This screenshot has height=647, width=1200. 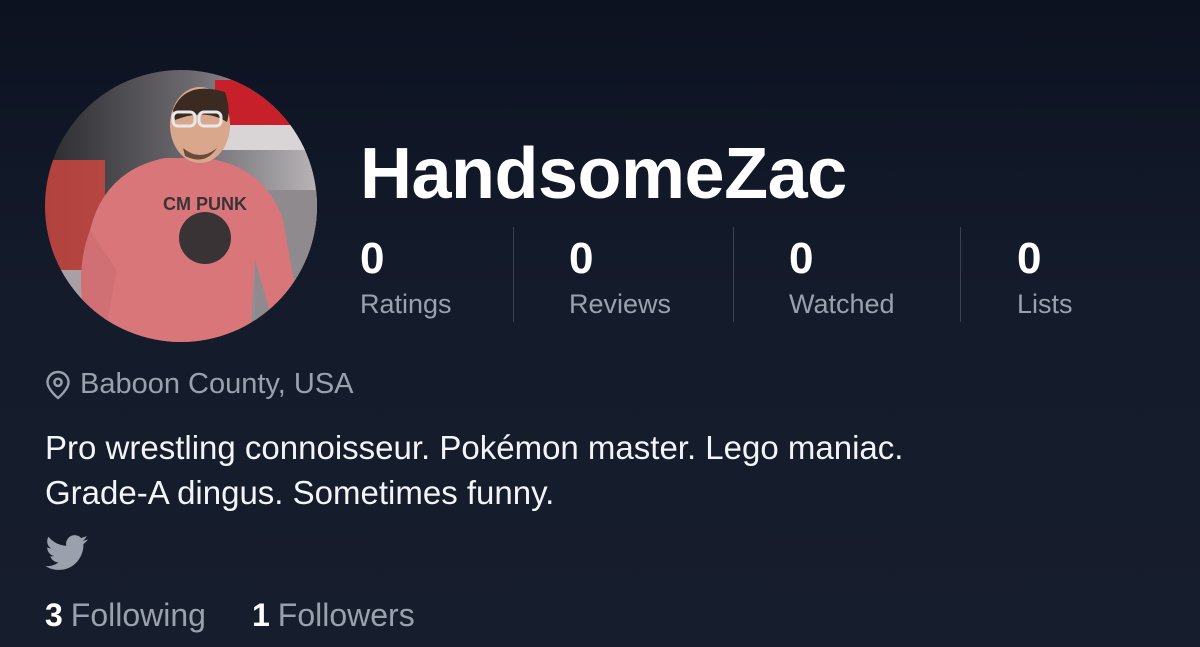 I want to click on followers-count: 1, so click(x=260, y=615).